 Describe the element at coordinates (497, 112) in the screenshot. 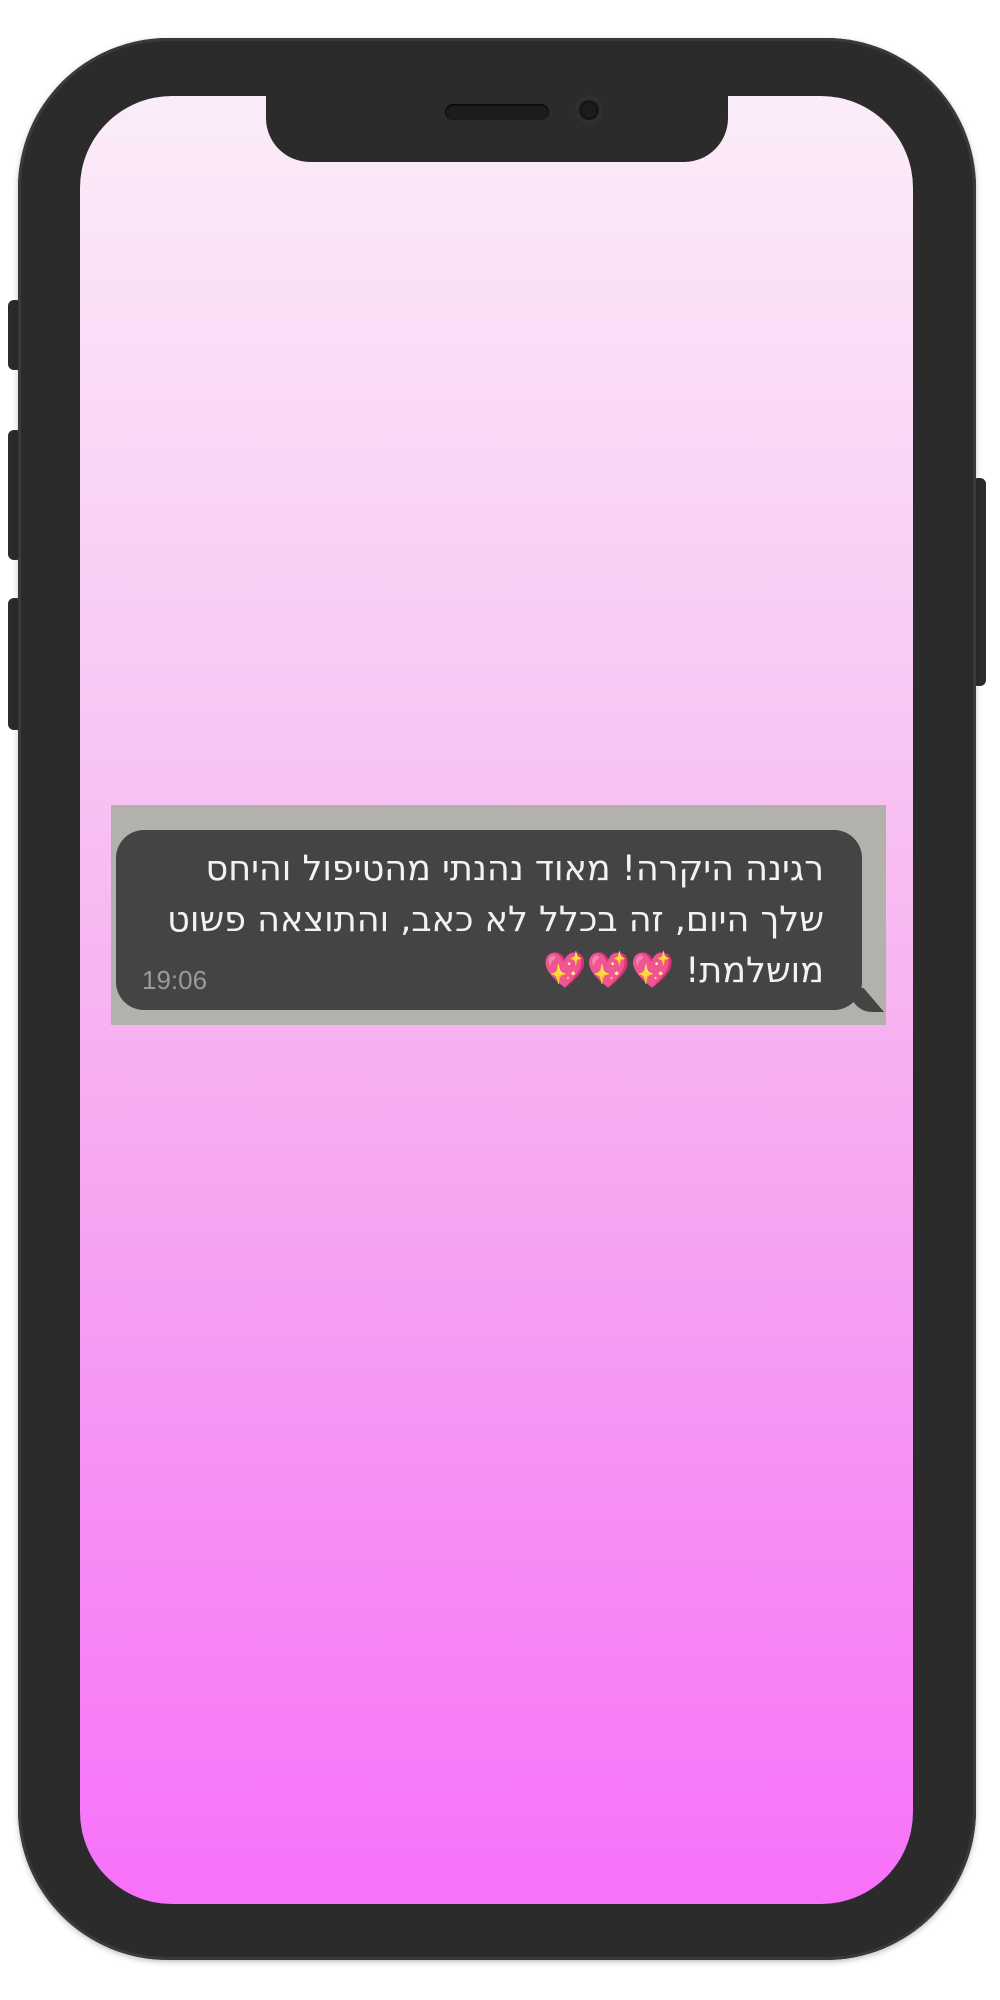

I see `earpiece-speaker` at that location.